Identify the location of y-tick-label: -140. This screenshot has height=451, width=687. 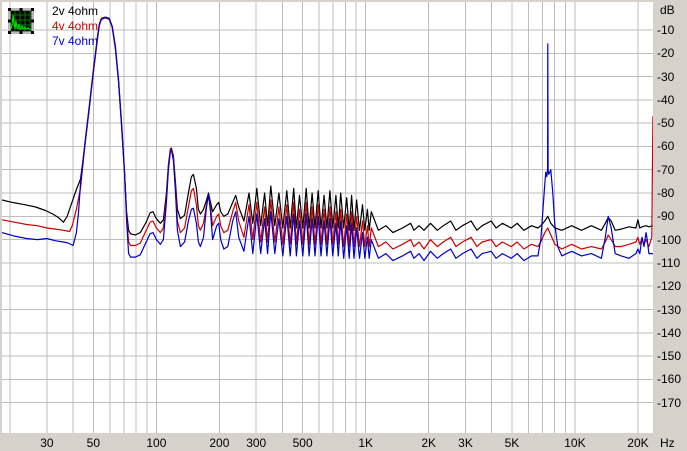
(669, 332).